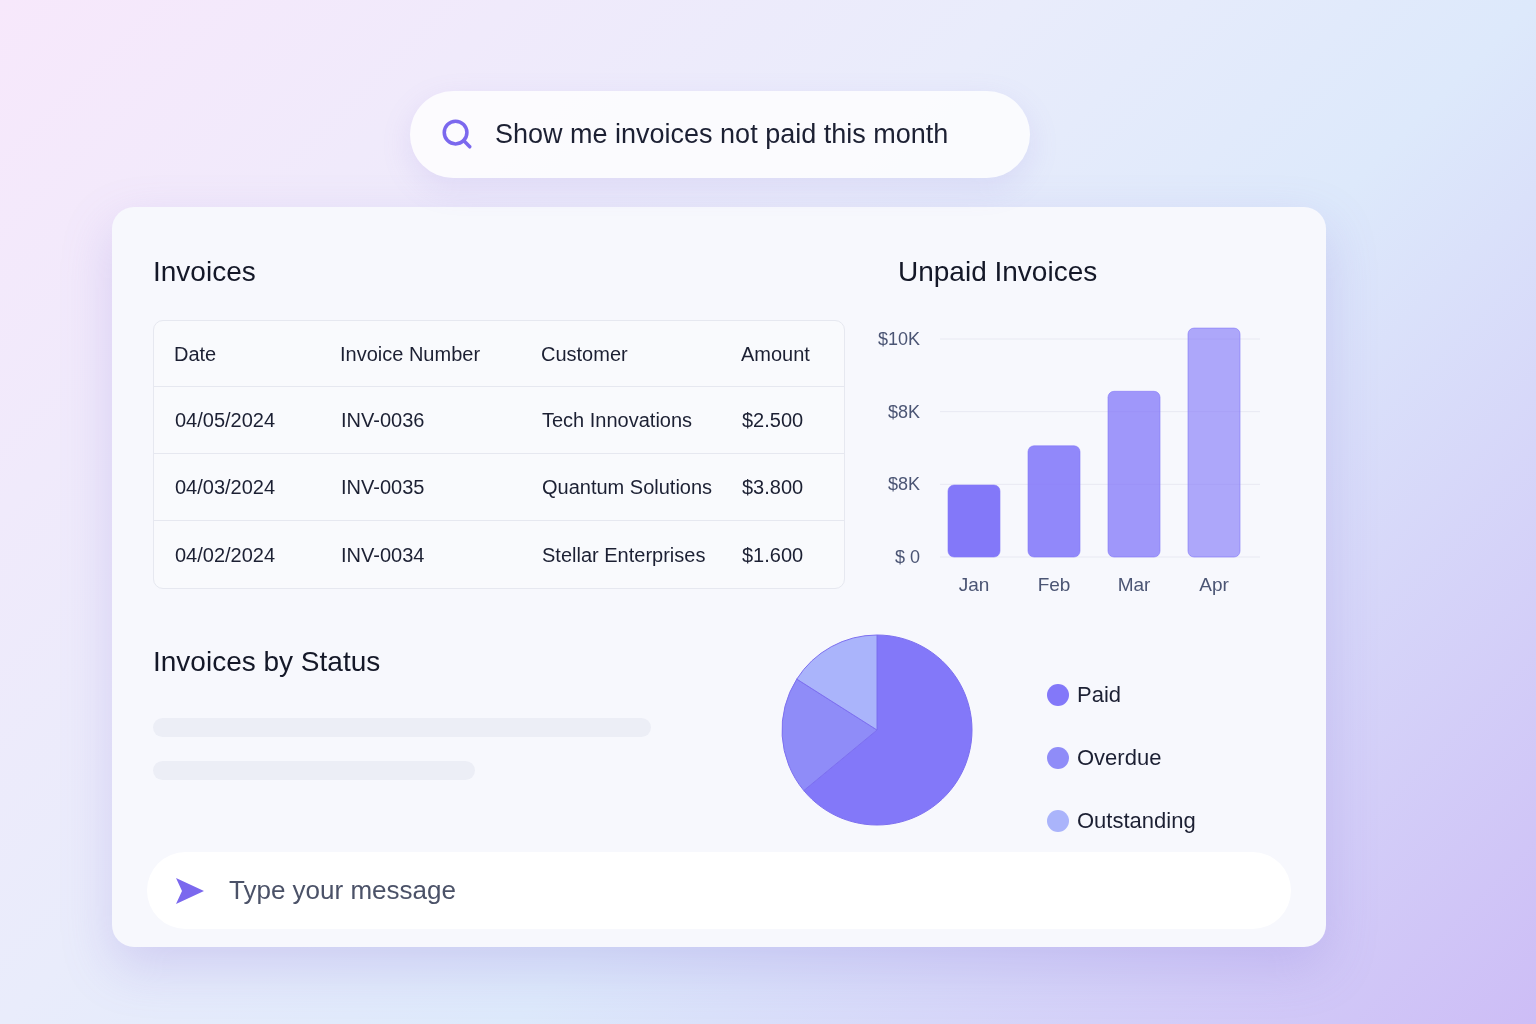 The width and height of the screenshot is (1536, 1024). I want to click on axis-category-label: Apr, so click(1214, 584).